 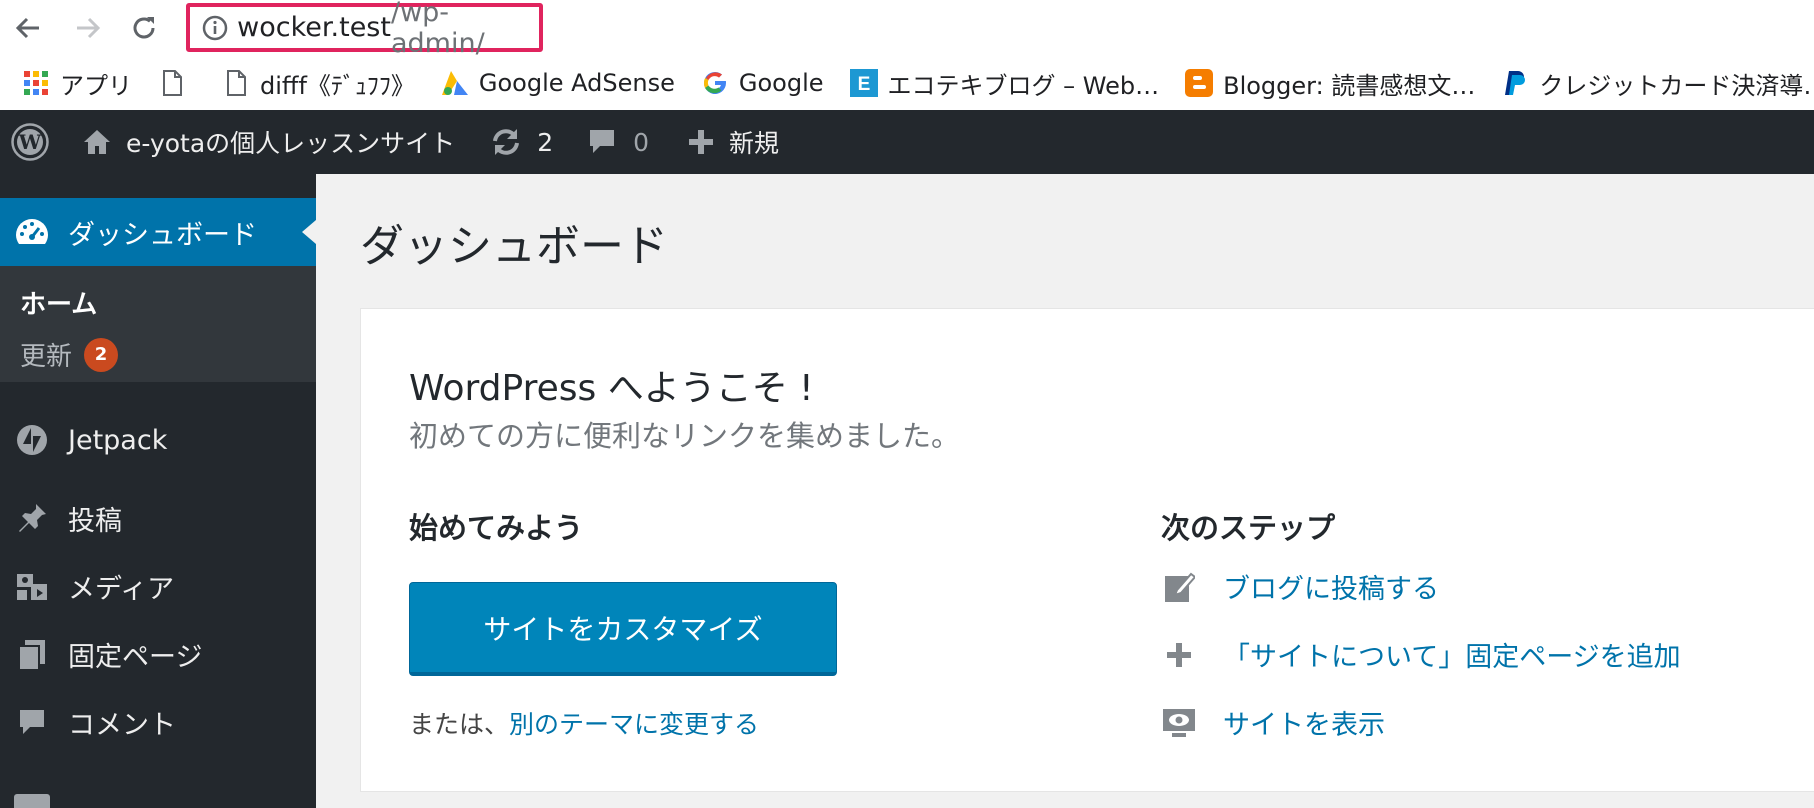 What do you see at coordinates (32, 654) in the screenshot?
I see `pages-icon` at bounding box center [32, 654].